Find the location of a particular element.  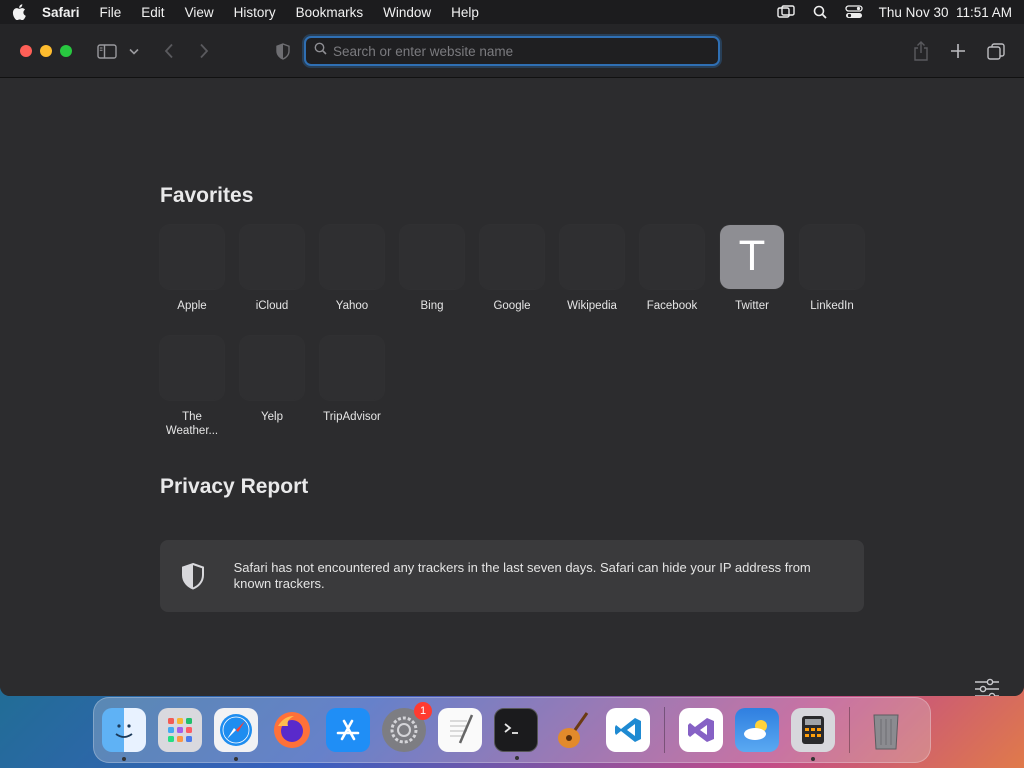

safari-toolbar is located at coordinates (512, 51).